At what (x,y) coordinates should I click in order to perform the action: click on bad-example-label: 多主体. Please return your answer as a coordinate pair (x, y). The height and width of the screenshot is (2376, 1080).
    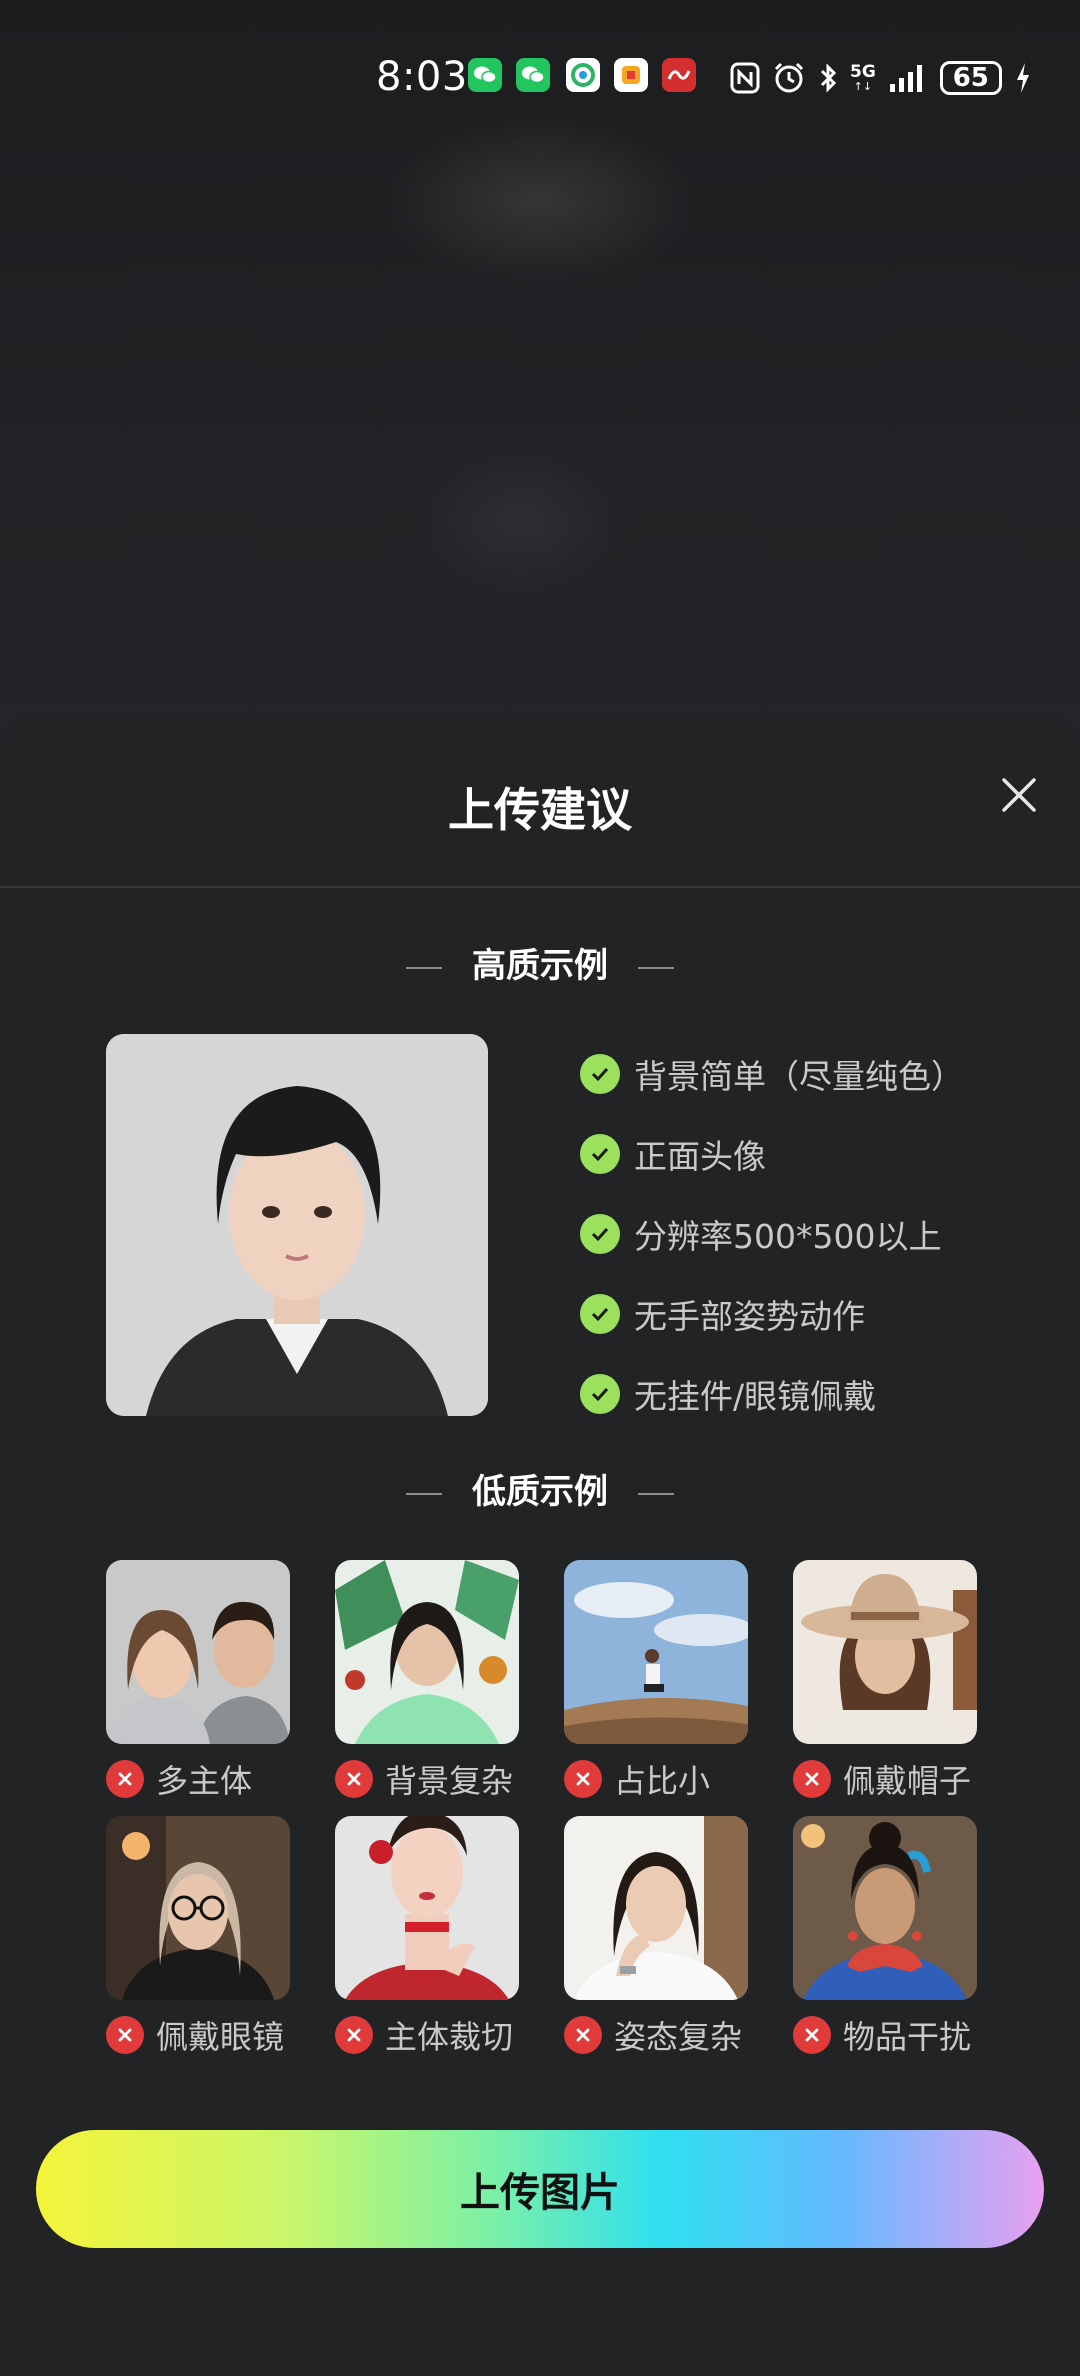
    Looking at the image, I should click on (204, 1781).